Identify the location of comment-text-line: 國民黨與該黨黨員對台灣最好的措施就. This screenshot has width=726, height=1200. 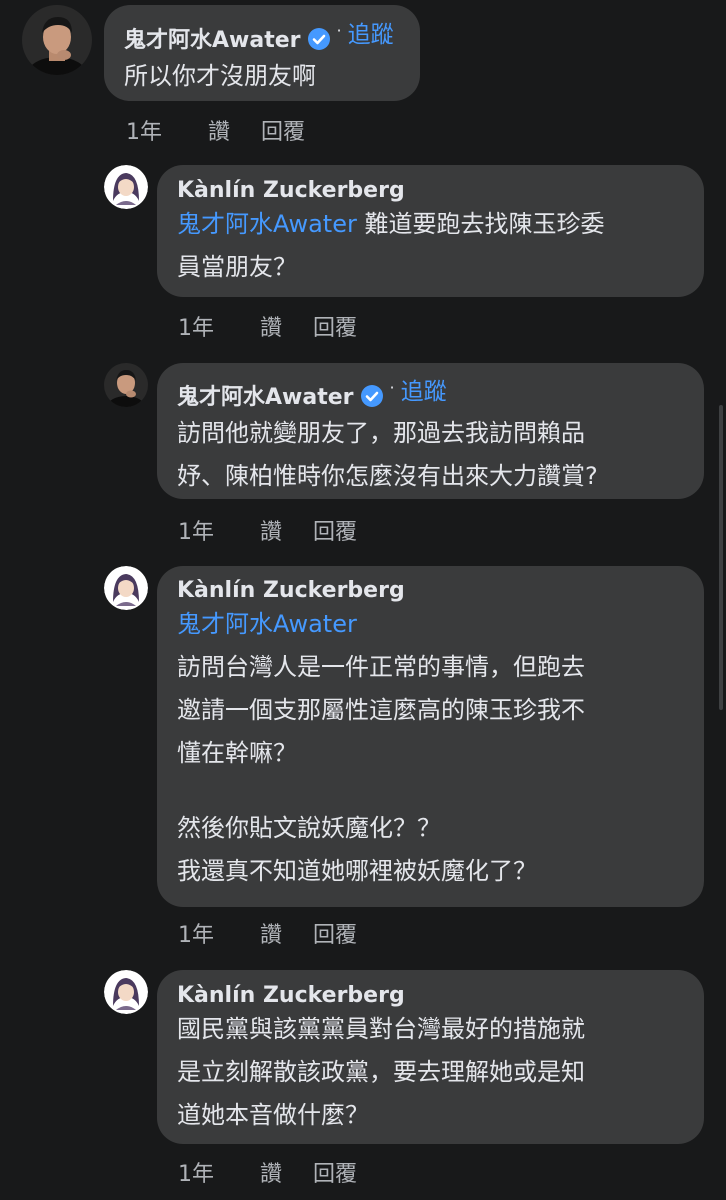
(381, 1029).